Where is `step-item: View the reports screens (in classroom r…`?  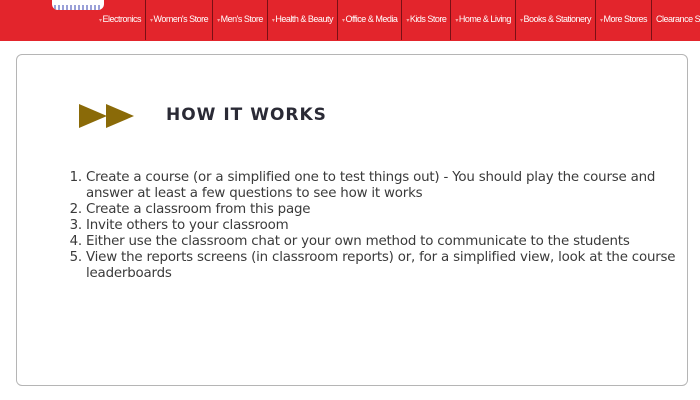 step-item: View the reports screens (in classroom r… is located at coordinates (386, 266).